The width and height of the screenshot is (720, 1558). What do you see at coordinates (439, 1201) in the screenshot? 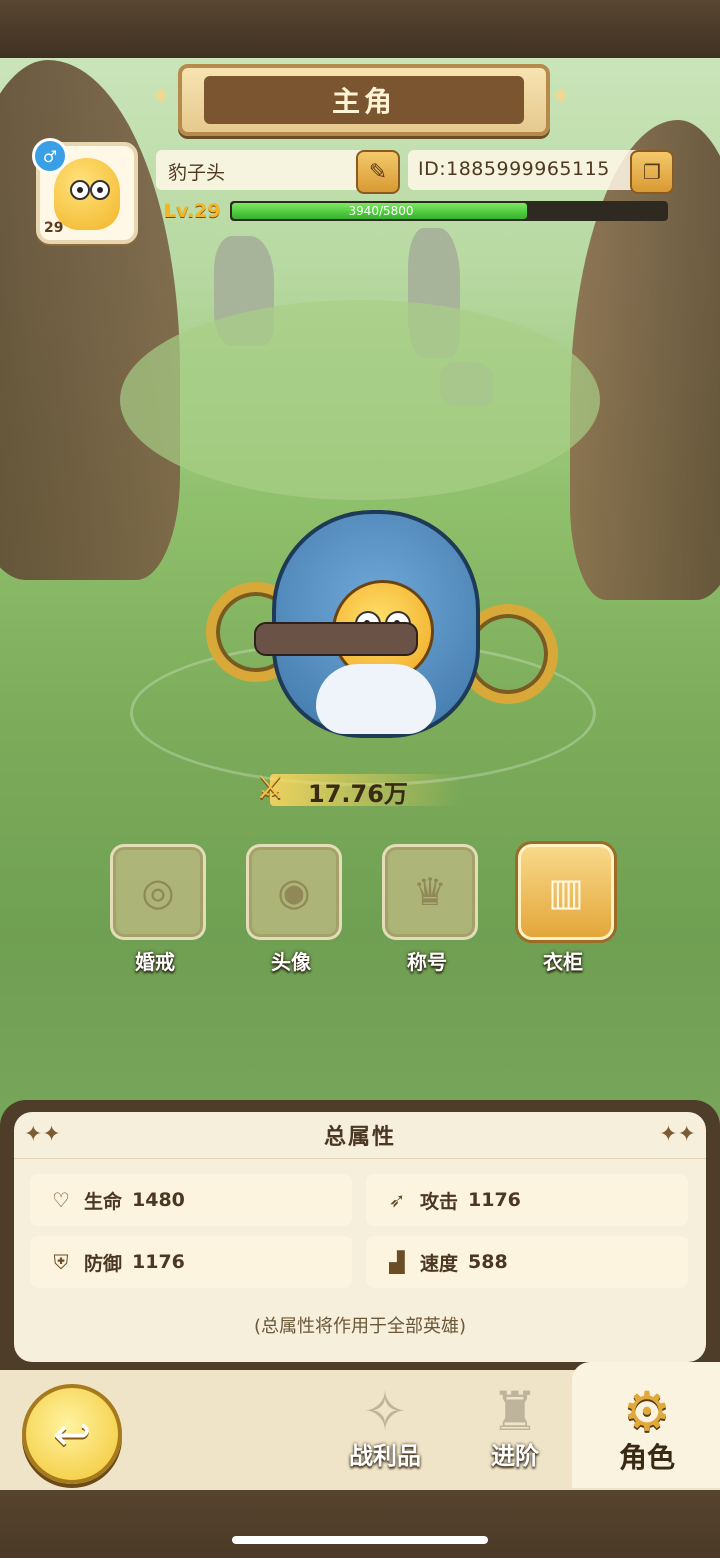
I see `stat-name: 攻击` at bounding box center [439, 1201].